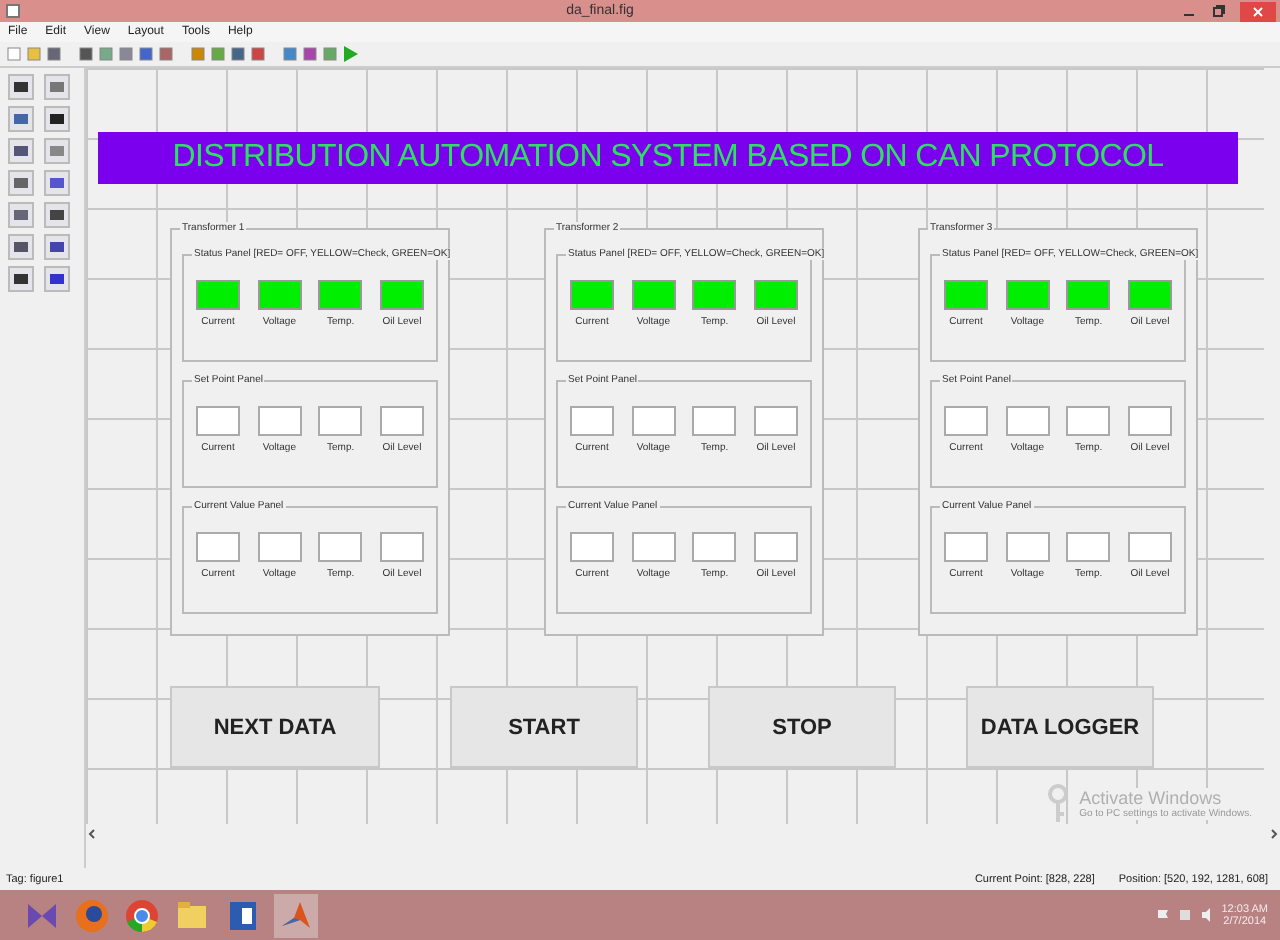 Image resolution: width=1280 pixels, height=940 pixels. What do you see at coordinates (192, 915) in the screenshot?
I see `folder-icon` at bounding box center [192, 915].